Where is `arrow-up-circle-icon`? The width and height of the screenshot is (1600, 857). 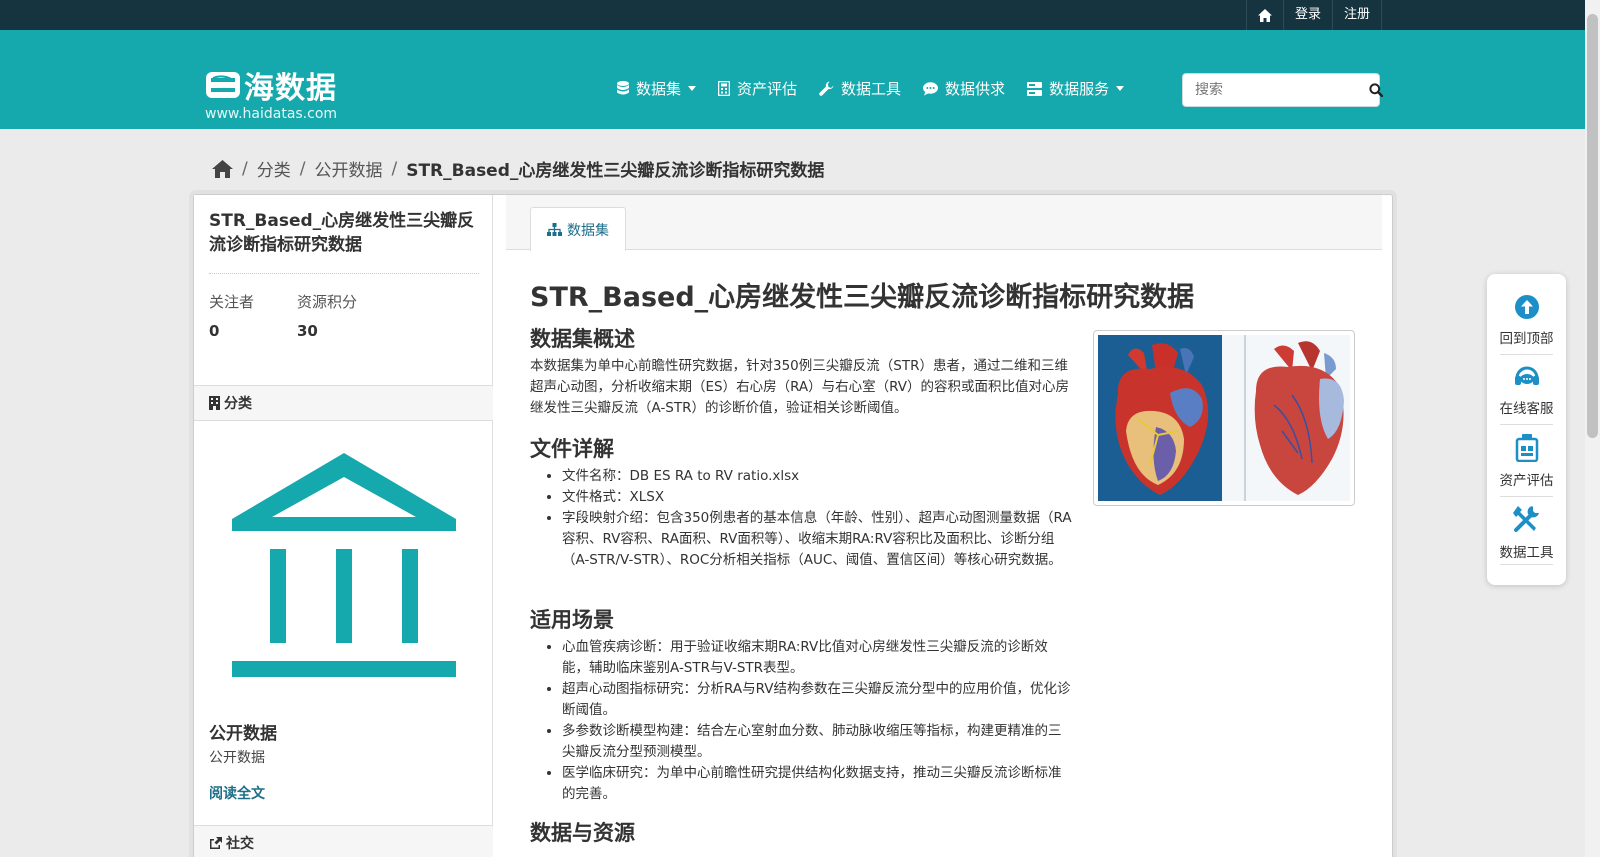
arrow-up-circle-icon is located at coordinates (1526, 307).